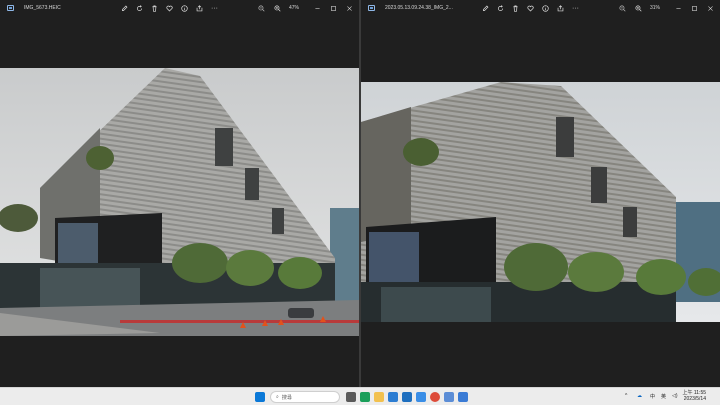 The image size is (720, 405). What do you see at coordinates (260, 397) in the screenshot?
I see `start-icon` at bounding box center [260, 397].